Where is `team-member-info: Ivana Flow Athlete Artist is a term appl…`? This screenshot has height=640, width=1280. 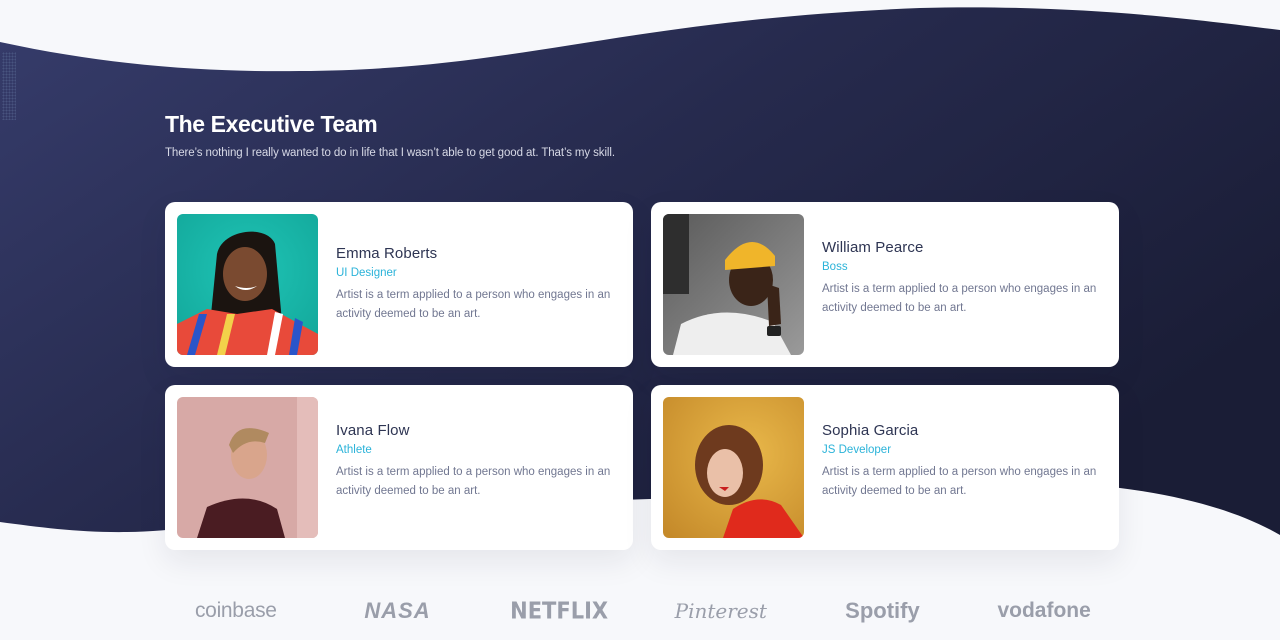
team-member-info: Ivana Flow Athlete Artist is a term appl… is located at coordinates (476, 461).